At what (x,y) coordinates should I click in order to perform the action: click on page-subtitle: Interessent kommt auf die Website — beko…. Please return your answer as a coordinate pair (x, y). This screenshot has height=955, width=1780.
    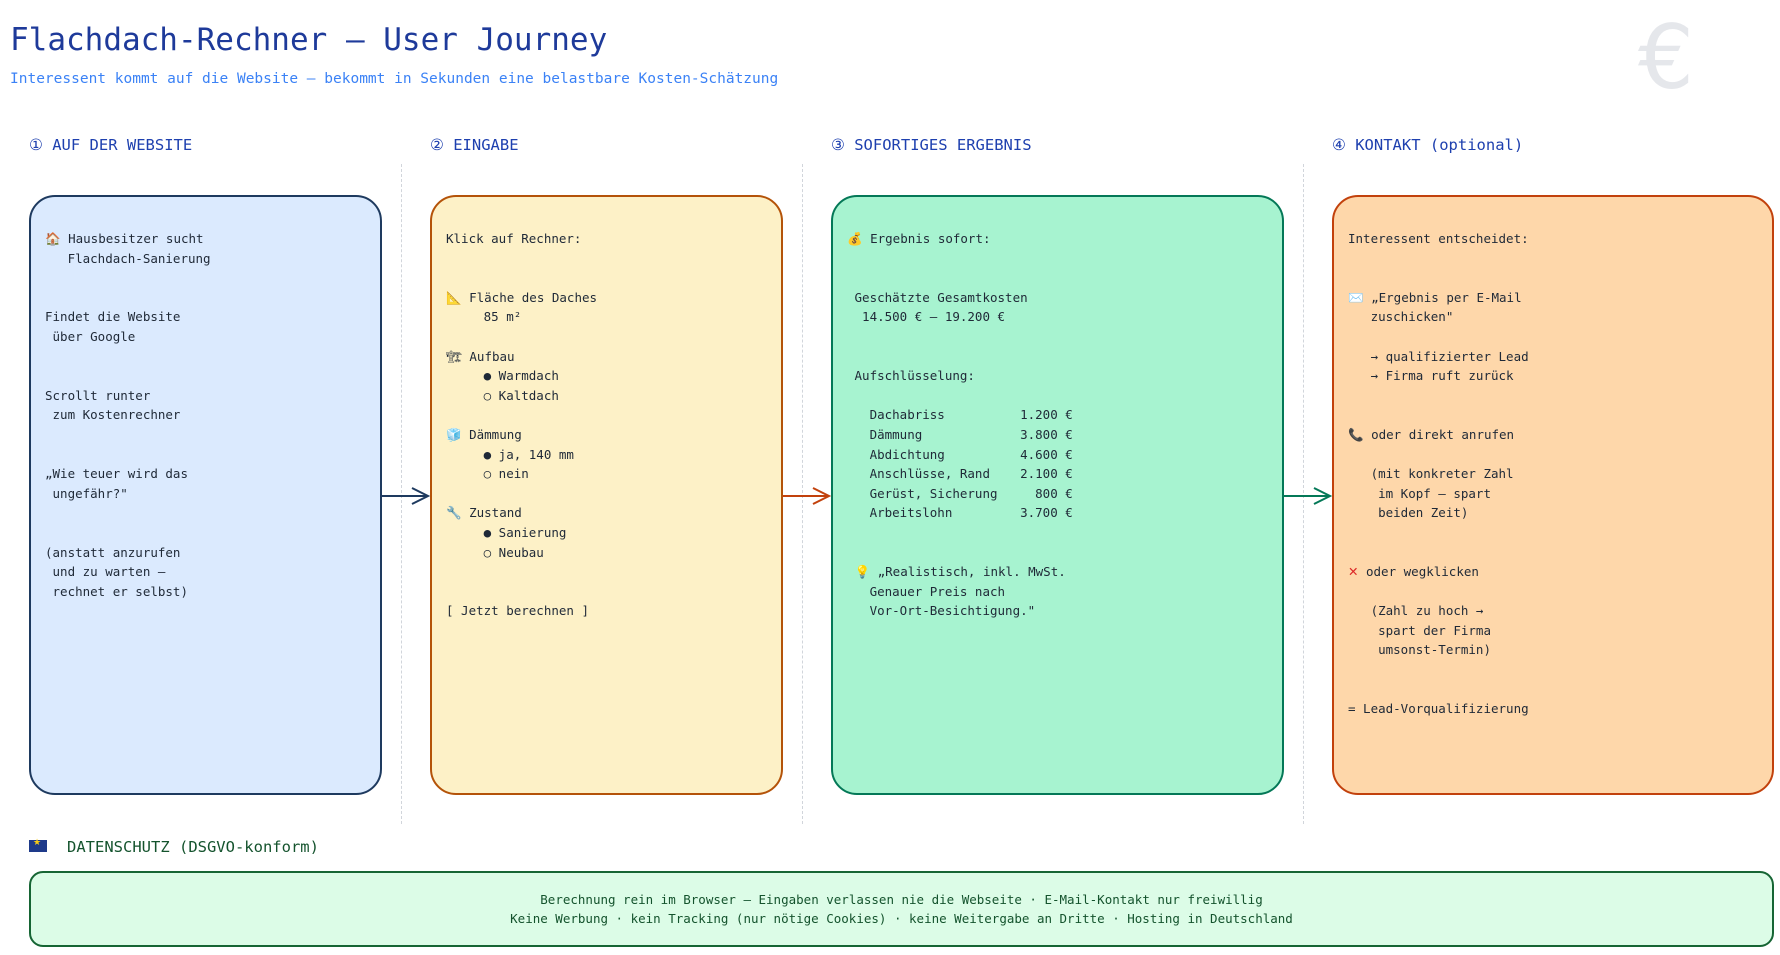
    Looking at the image, I should click on (394, 79).